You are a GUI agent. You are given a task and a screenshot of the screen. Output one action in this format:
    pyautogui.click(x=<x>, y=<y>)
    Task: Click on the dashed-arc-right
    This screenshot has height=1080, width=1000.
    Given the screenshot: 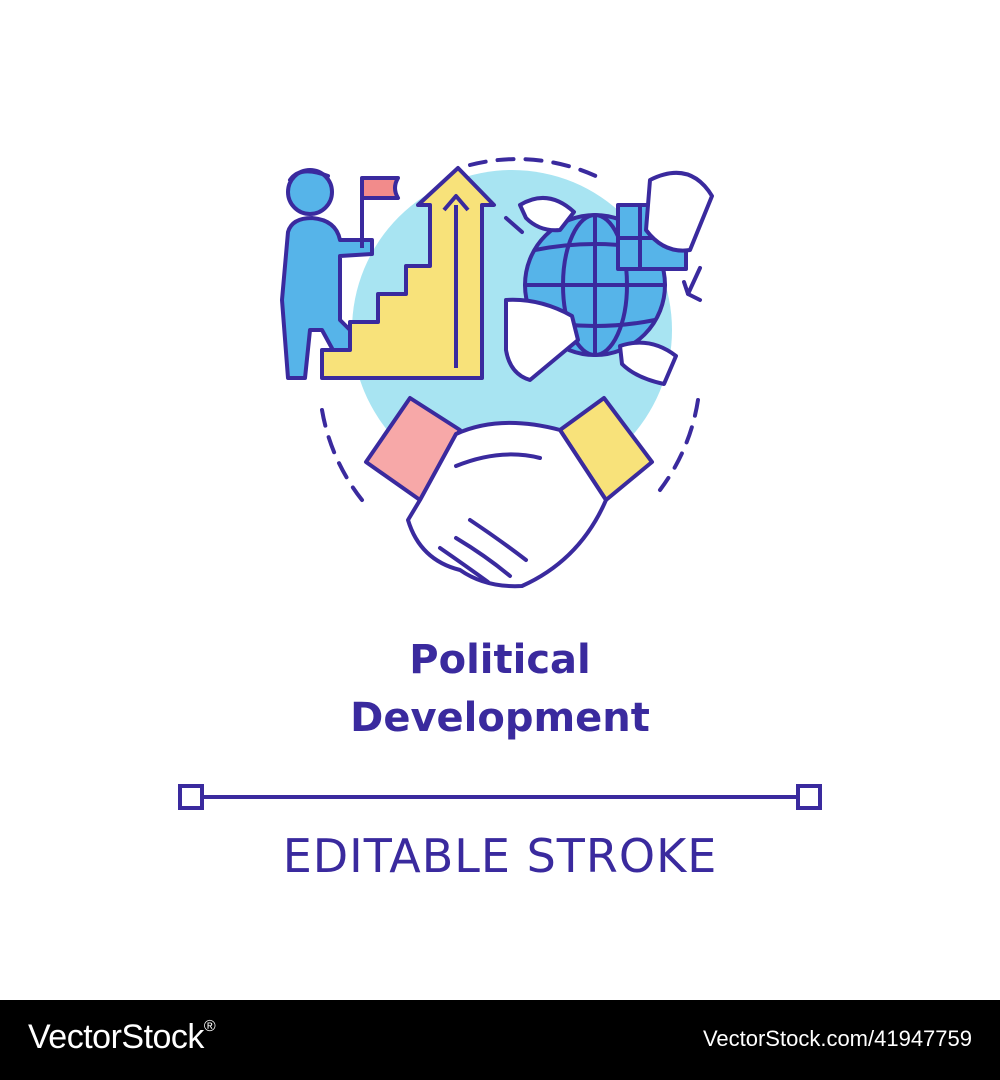 What is the action you would take?
    pyautogui.click(x=679, y=445)
    